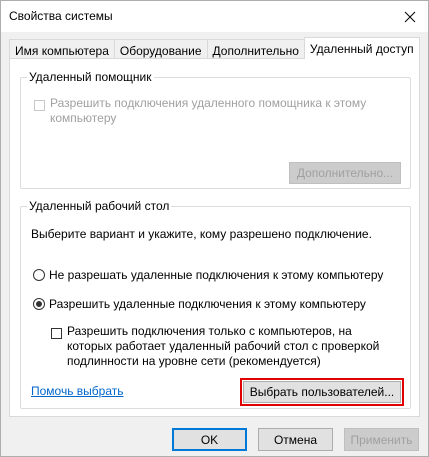 This screenshot has width=429, height=457. What do you see at coordinates (90, 77) in the screenshot?
I see `remote-assistance-title: Удаленный помощник` at bounding box center [90, 77].